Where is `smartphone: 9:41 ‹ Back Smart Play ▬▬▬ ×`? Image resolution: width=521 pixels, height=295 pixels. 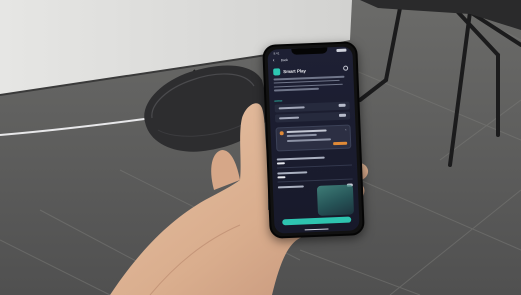
smartphone: 9:41 ‹ Back Smart Play ▬▬▬ × is located at coordinates (313, 140).